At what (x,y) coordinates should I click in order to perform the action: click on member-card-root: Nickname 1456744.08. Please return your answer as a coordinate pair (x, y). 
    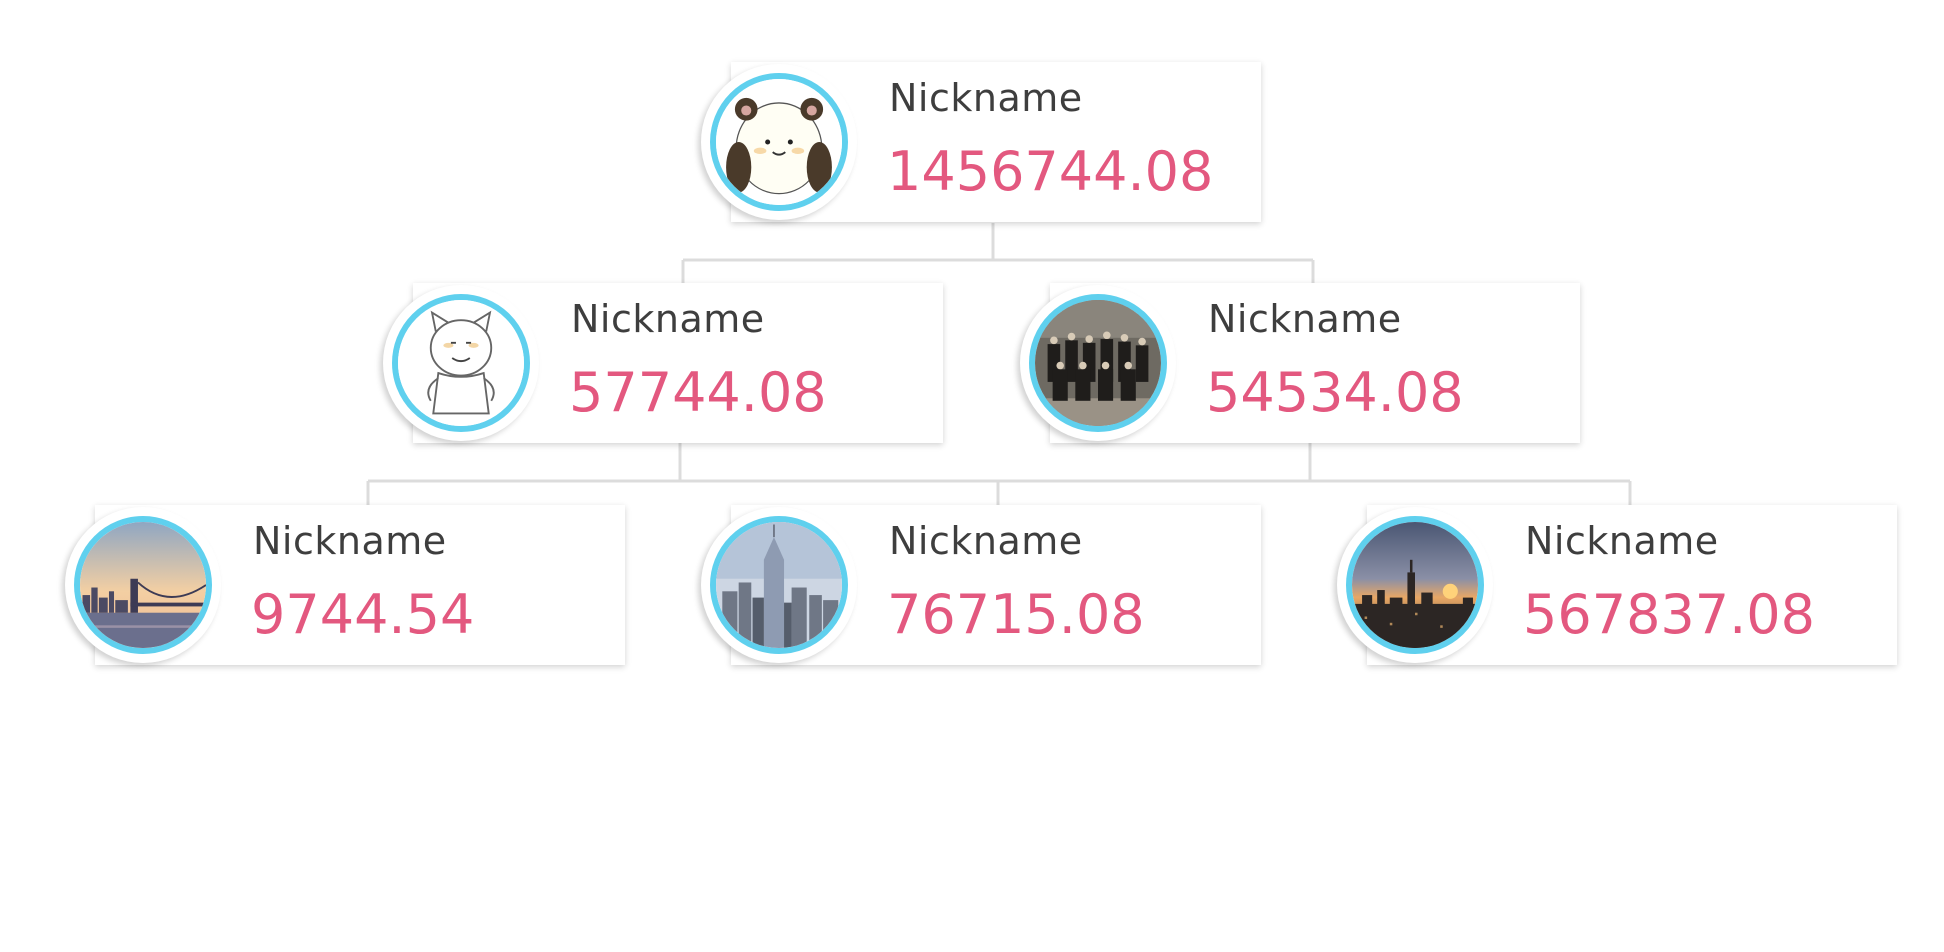
    Looking at the image, I should click on (981, 142).